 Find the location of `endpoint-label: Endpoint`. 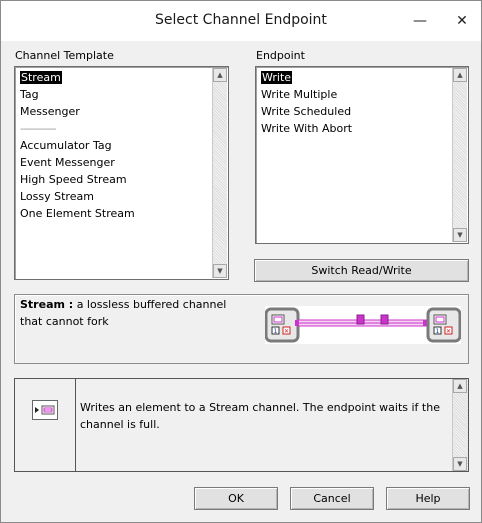

endpoint-label: Endpoint is located at coordinates (280, 55).